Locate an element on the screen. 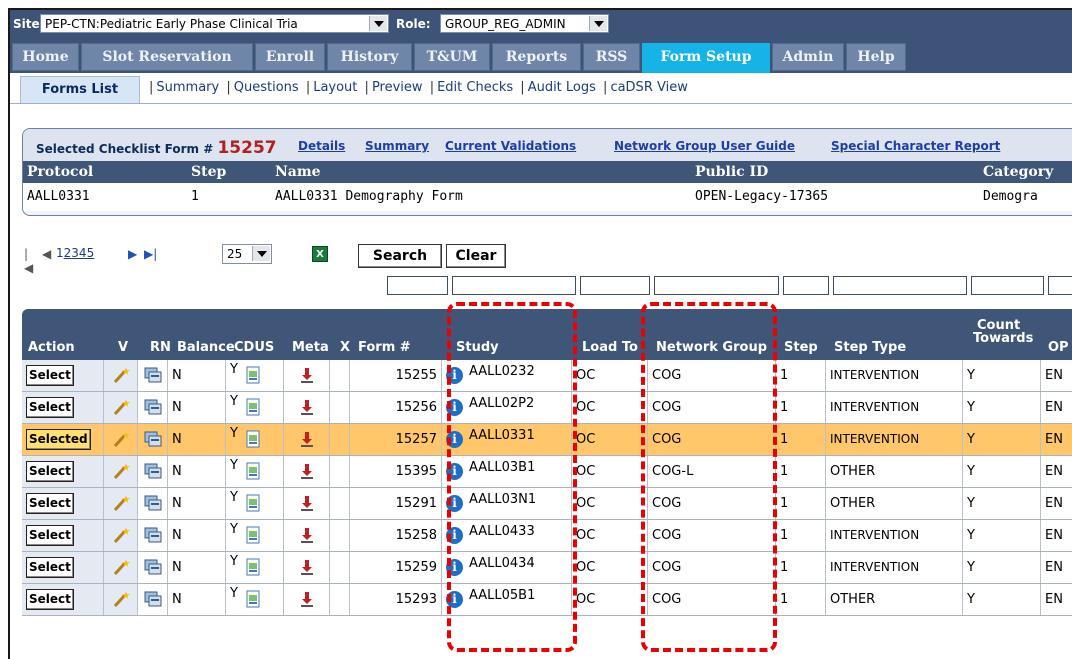  page-size-select: 25 is located at coordinates (247, 254).